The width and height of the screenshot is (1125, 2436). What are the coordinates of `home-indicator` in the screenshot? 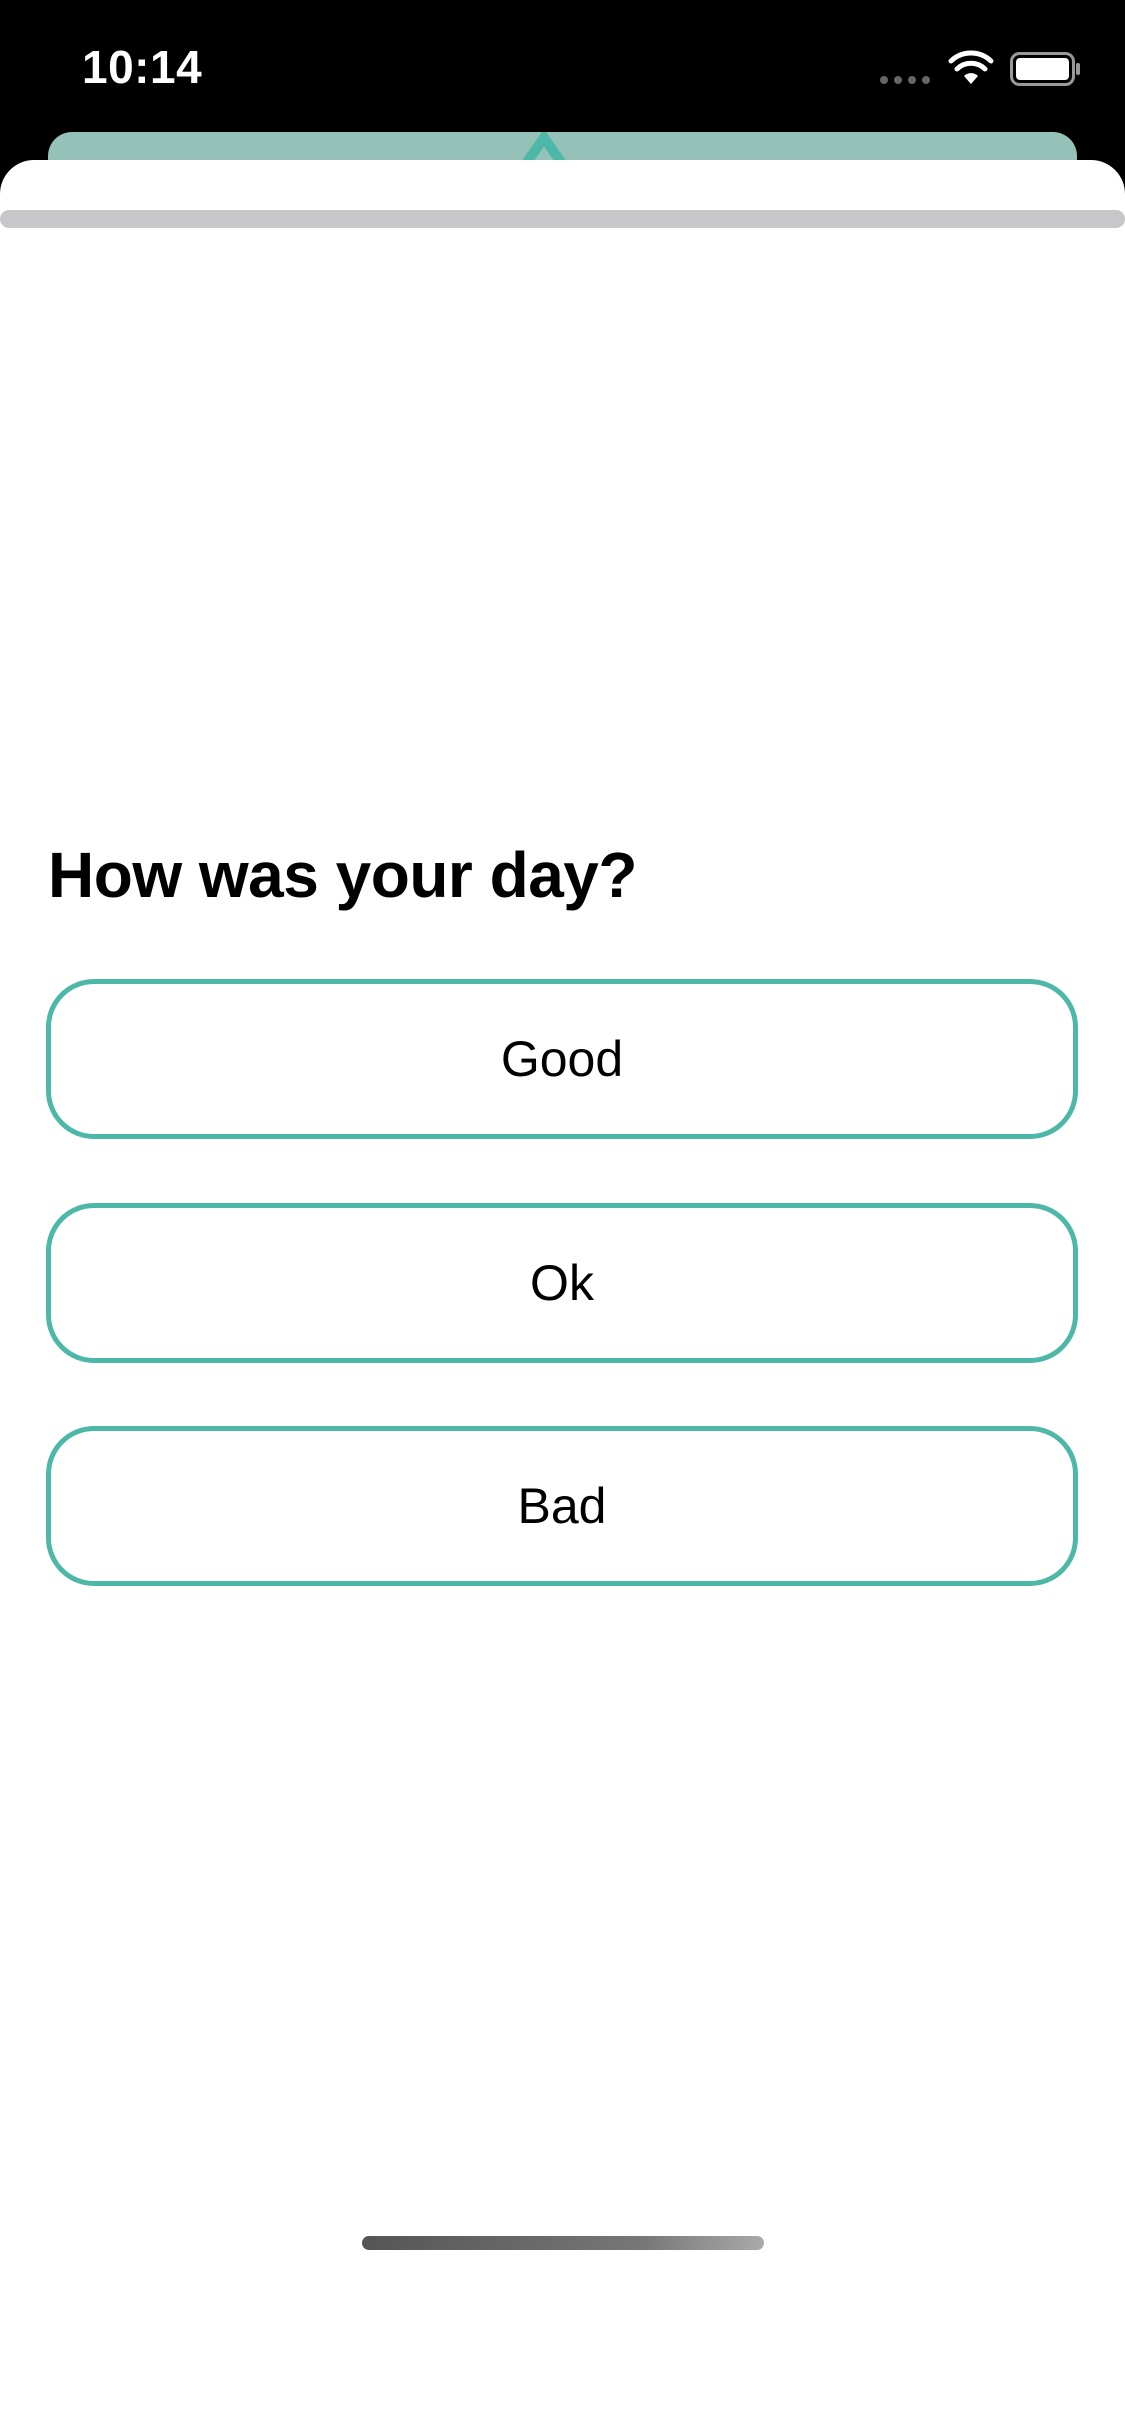 It's located at (563, 2243).